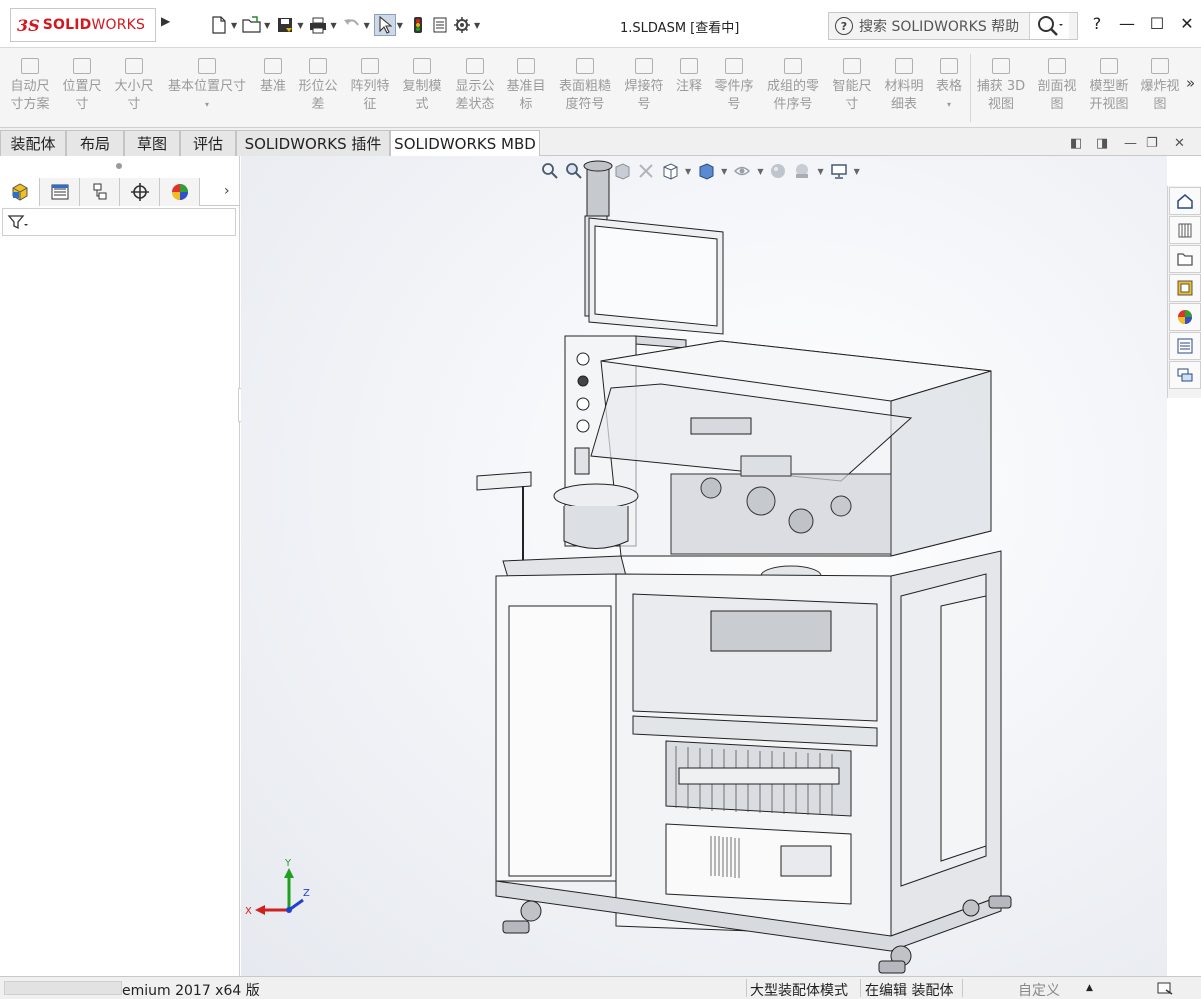 Image resolution: width=1201 pixels, height=999 pixels. I want to click on ribbon-pattern-feature: 阵列特 征, so click(370, 84).